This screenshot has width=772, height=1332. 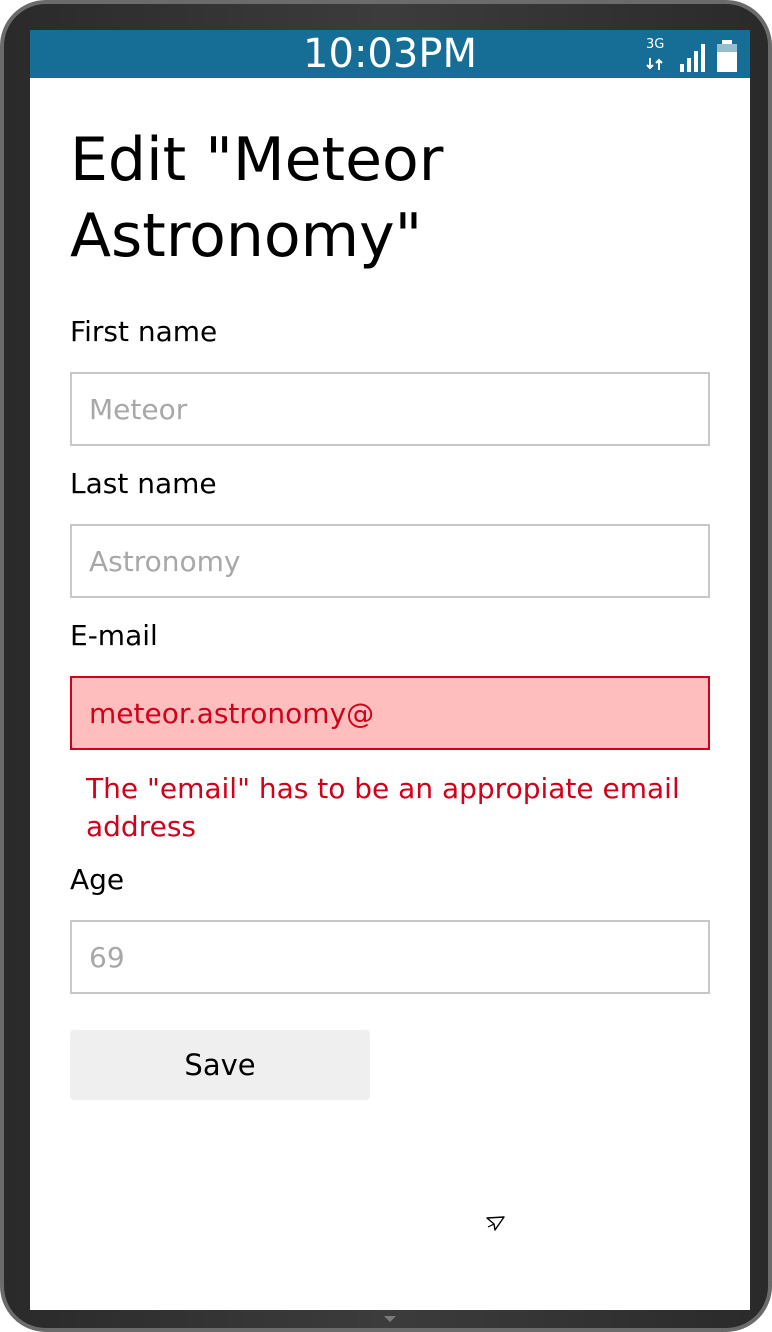 What do you see at coordinates (114, 635) in the screenshot?
I see `email-label: E-mail` at bounding box center [114, 635].